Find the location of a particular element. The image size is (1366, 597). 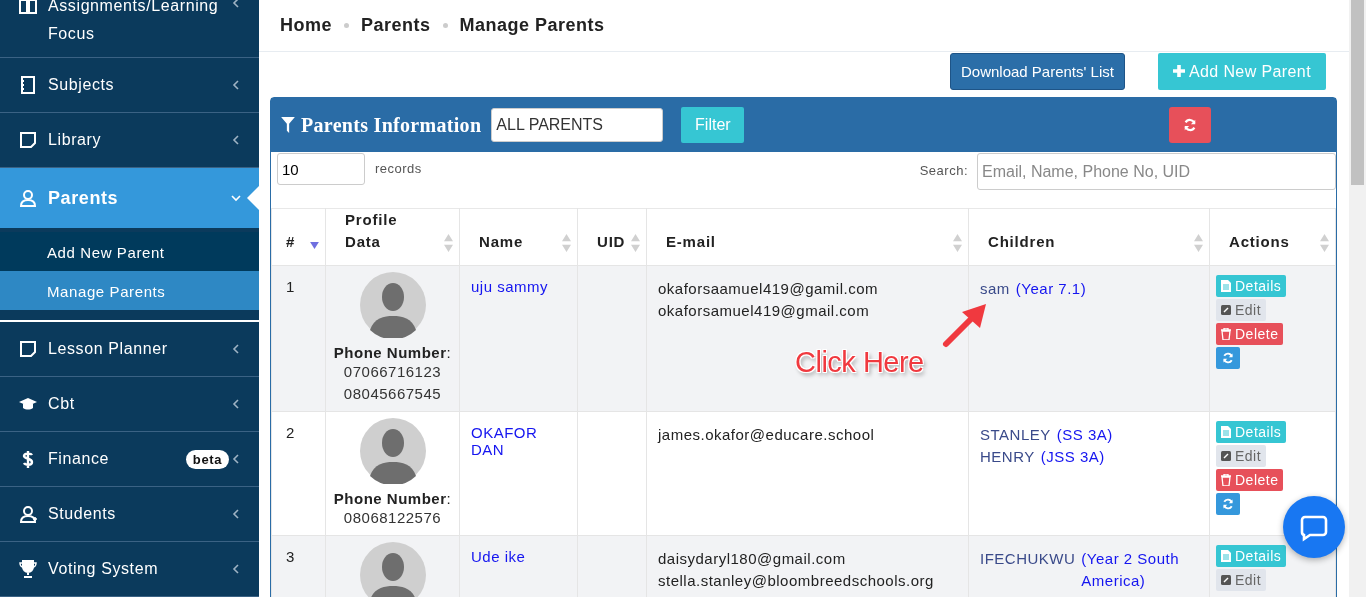

child-name: STANLEY is located at coordinates (1015, 435).